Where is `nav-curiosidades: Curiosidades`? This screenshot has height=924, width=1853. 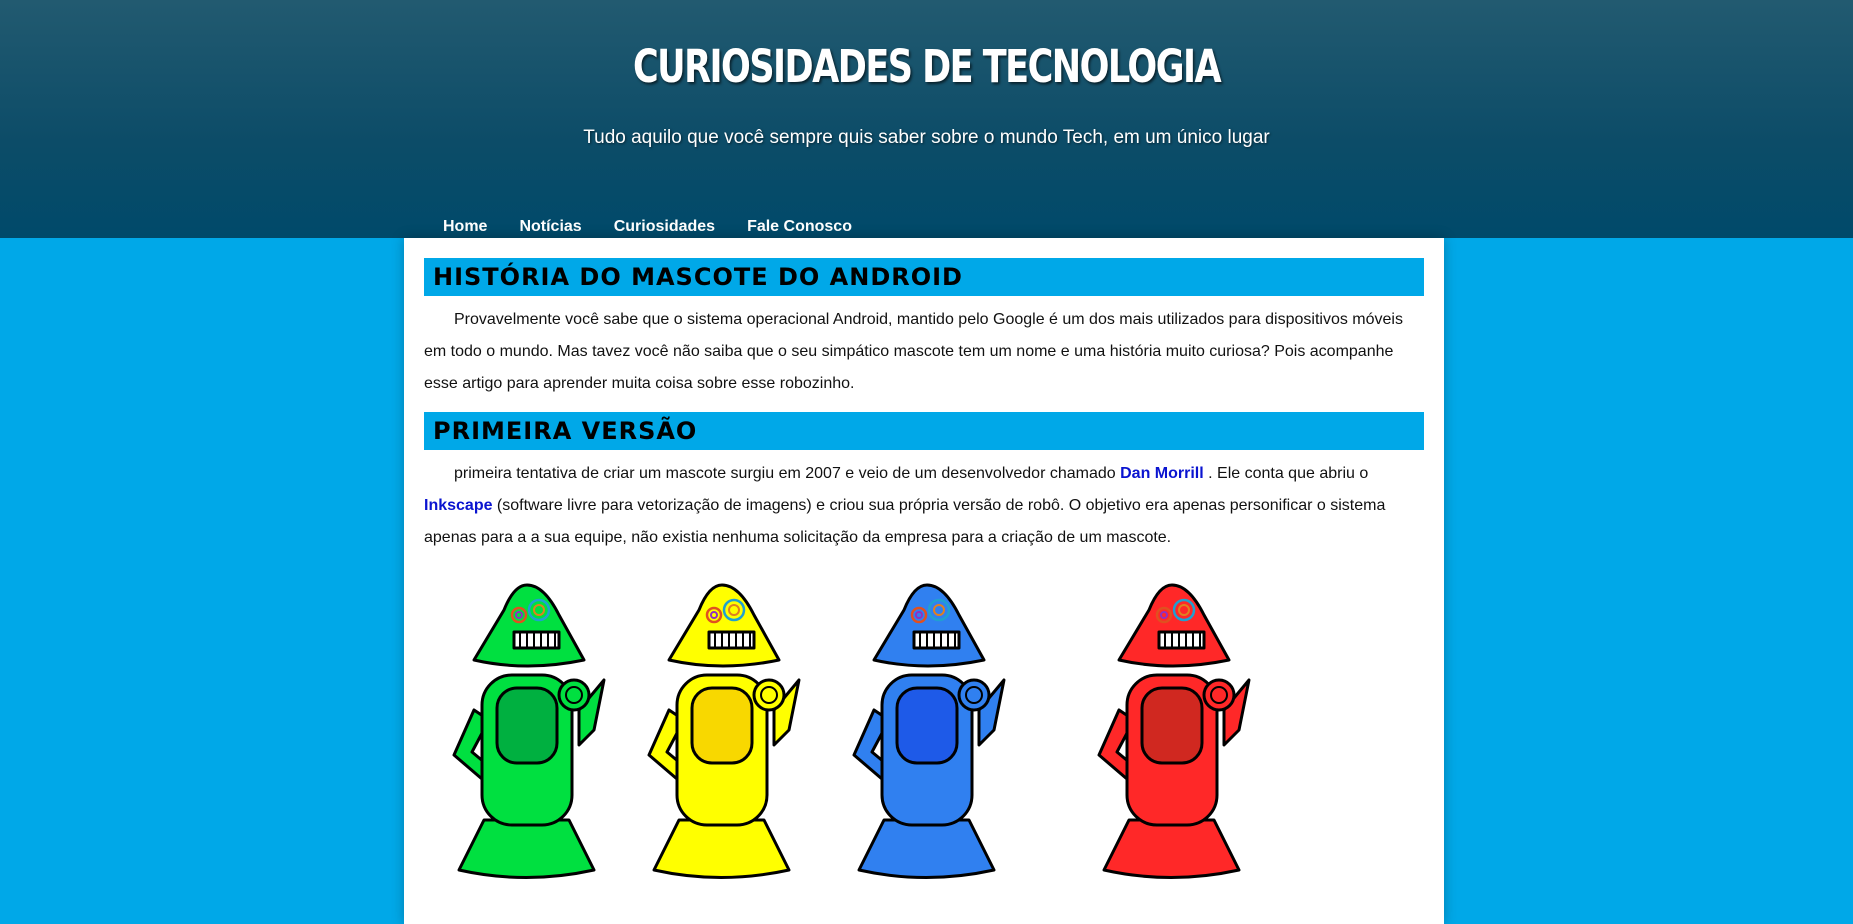 nav-curiosidades: Curiosidades is located at coordinates (664, 228).